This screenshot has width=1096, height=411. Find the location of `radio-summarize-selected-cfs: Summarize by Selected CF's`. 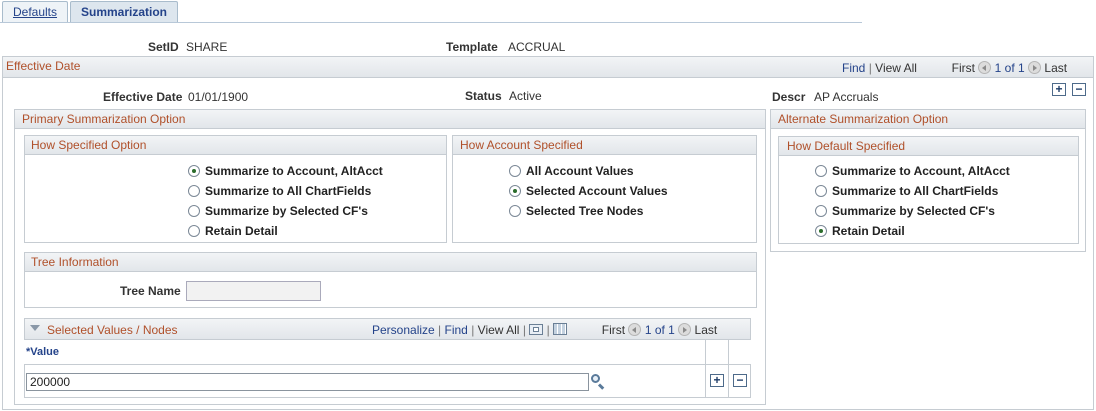

radio-summarize-selected-cfs: Summarize by Selected CF's is located at coordinates (278, 211).